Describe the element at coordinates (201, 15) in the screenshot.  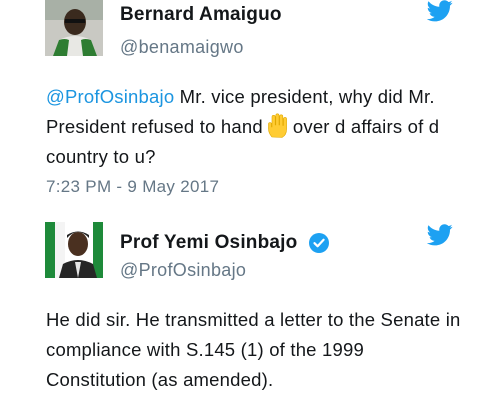
I see `display-name: Bernard Amaiguo` at that location.